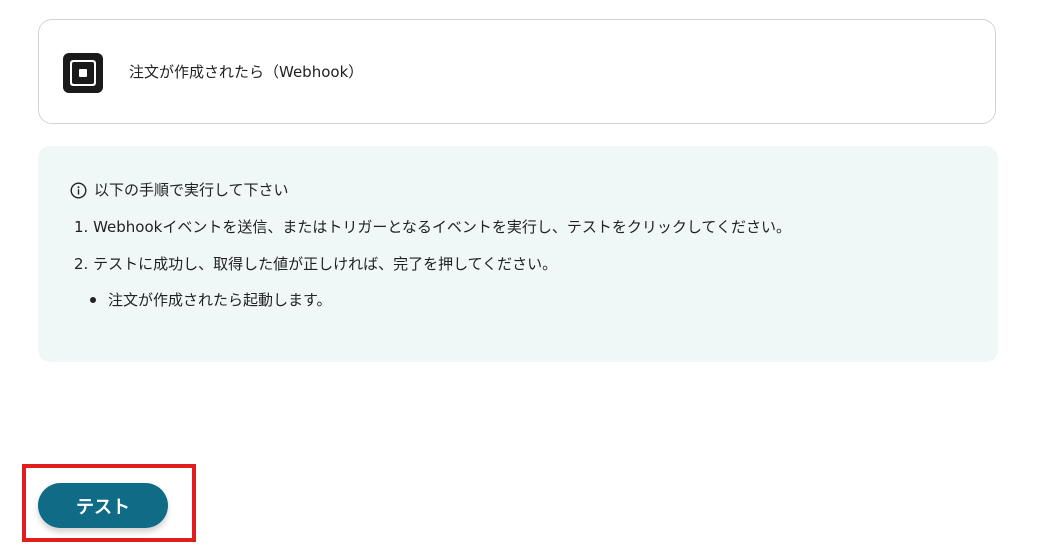  Describe the element at coordinates (83, 73) in the screenshot. I see `square-logo-icon` at that location.